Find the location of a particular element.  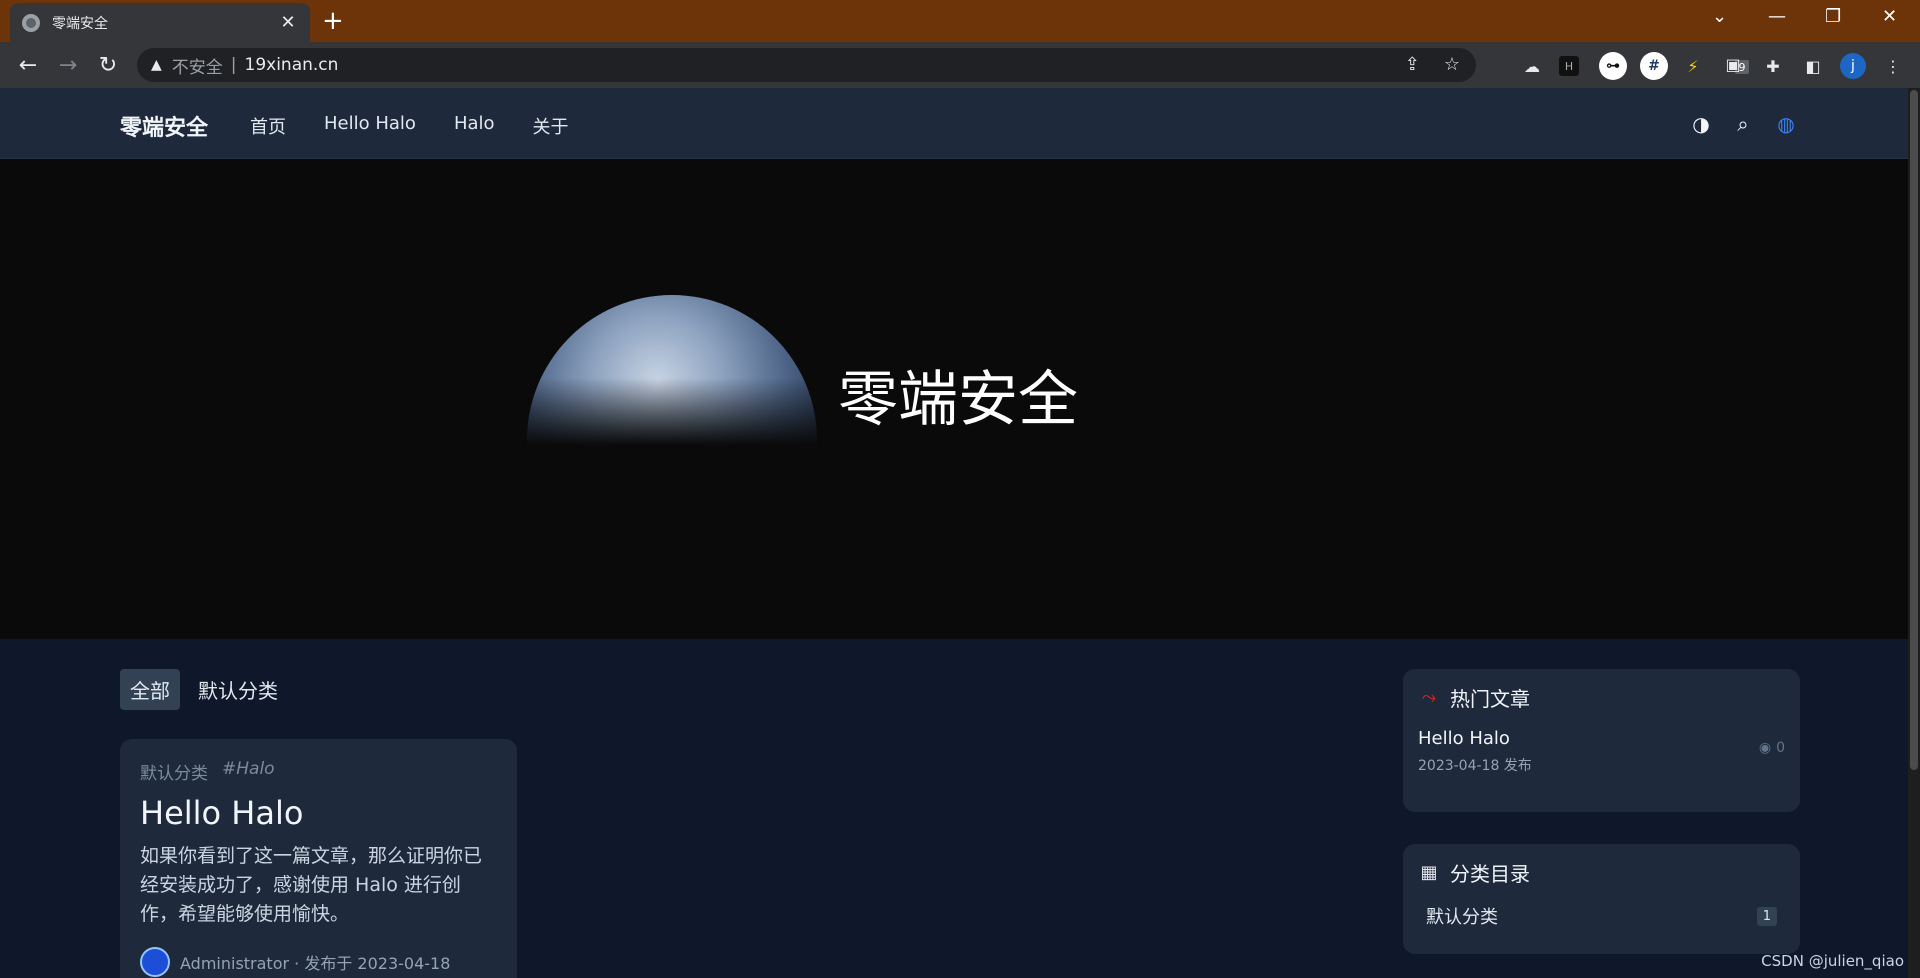

hot-posts-title: 热门文章 is located at coordinates (1490, 699).